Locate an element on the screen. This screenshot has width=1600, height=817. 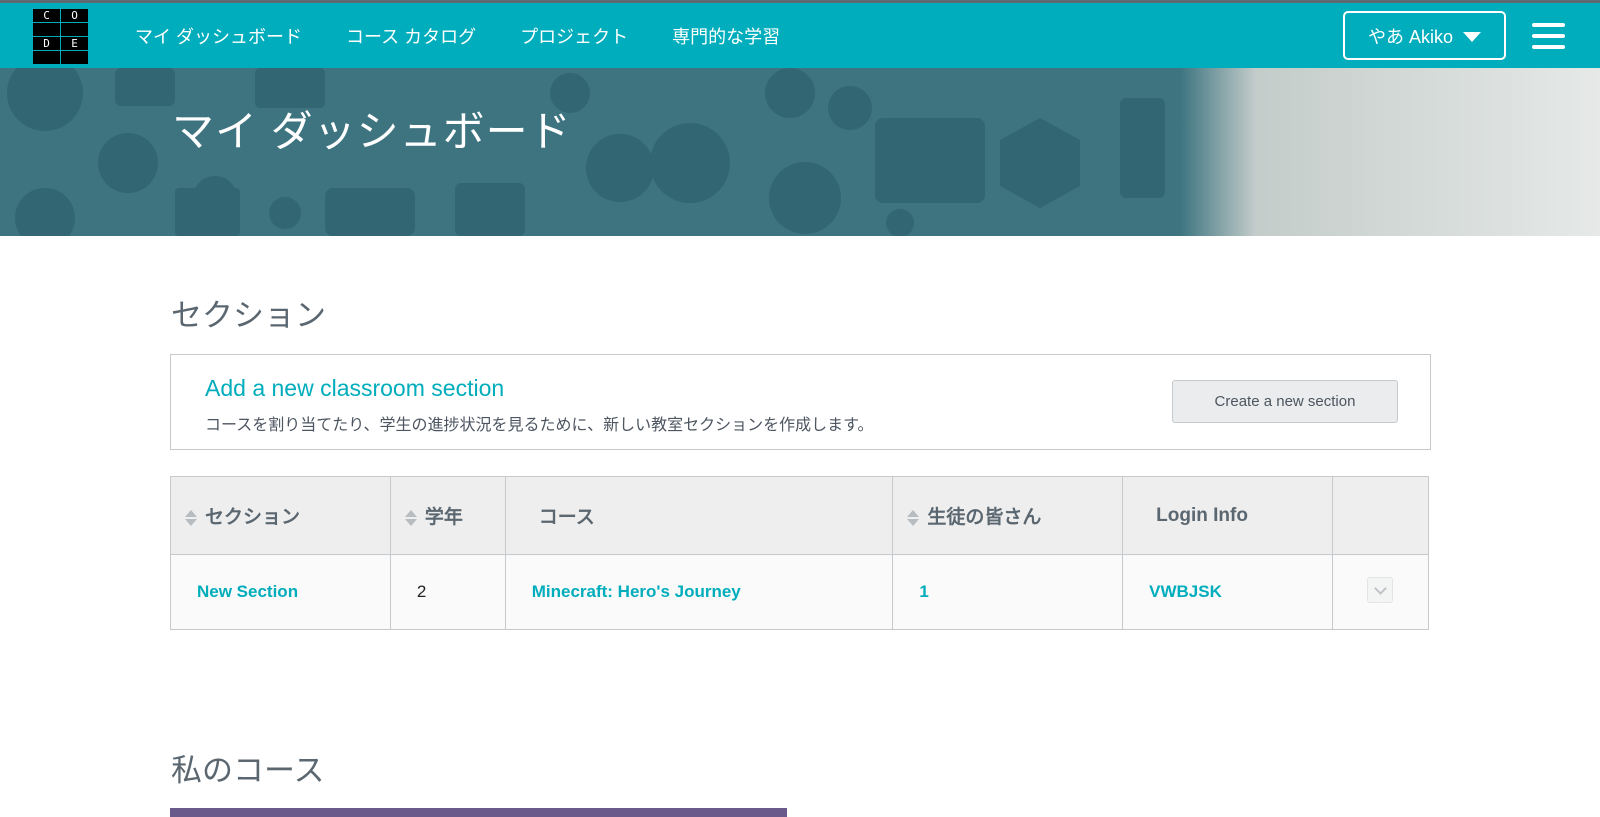
create-section-button: Create a new section is located at coordinates (1285, 401).